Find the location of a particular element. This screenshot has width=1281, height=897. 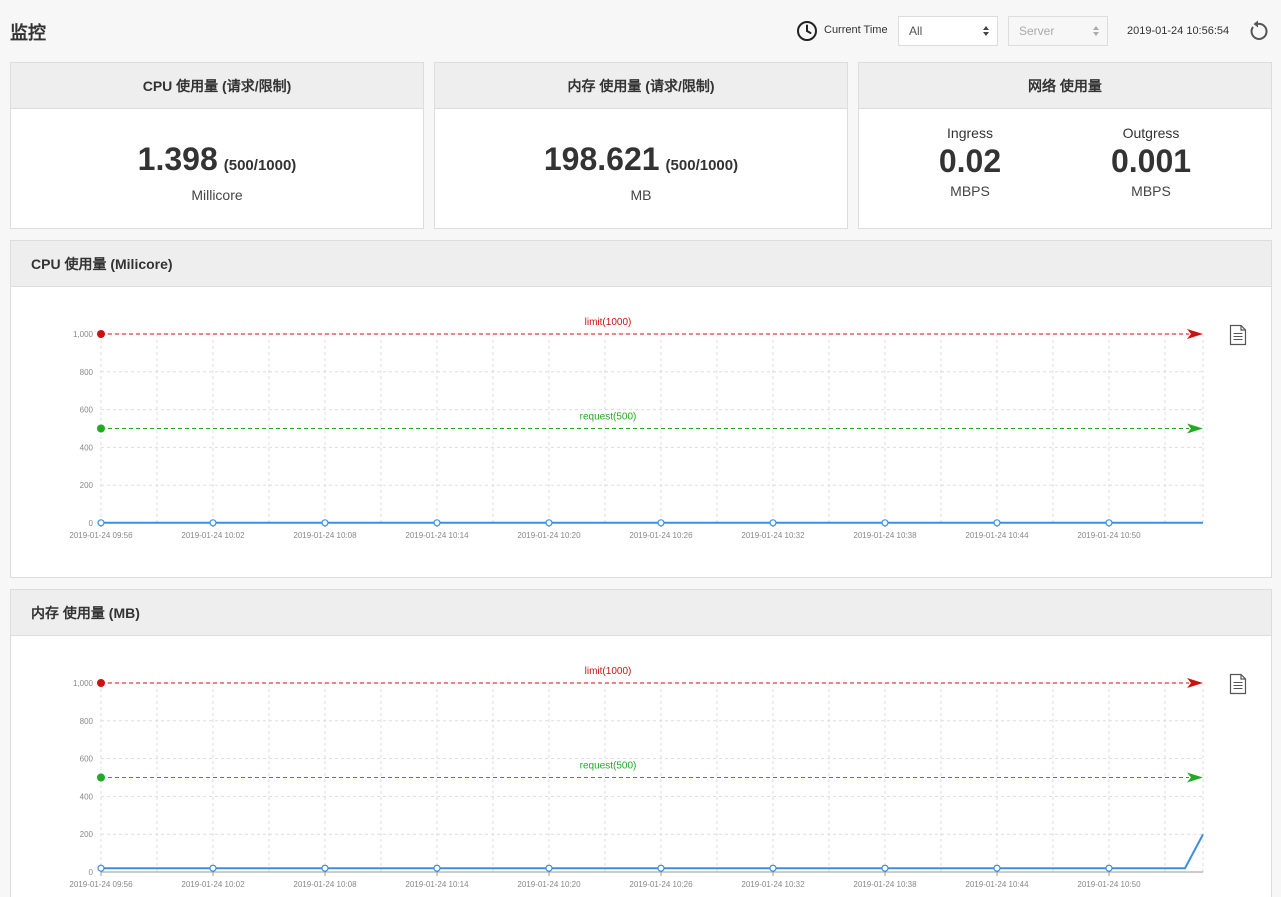

x-tick-label: 2019-01-24 10:32 is located at coordinates (773, 535).